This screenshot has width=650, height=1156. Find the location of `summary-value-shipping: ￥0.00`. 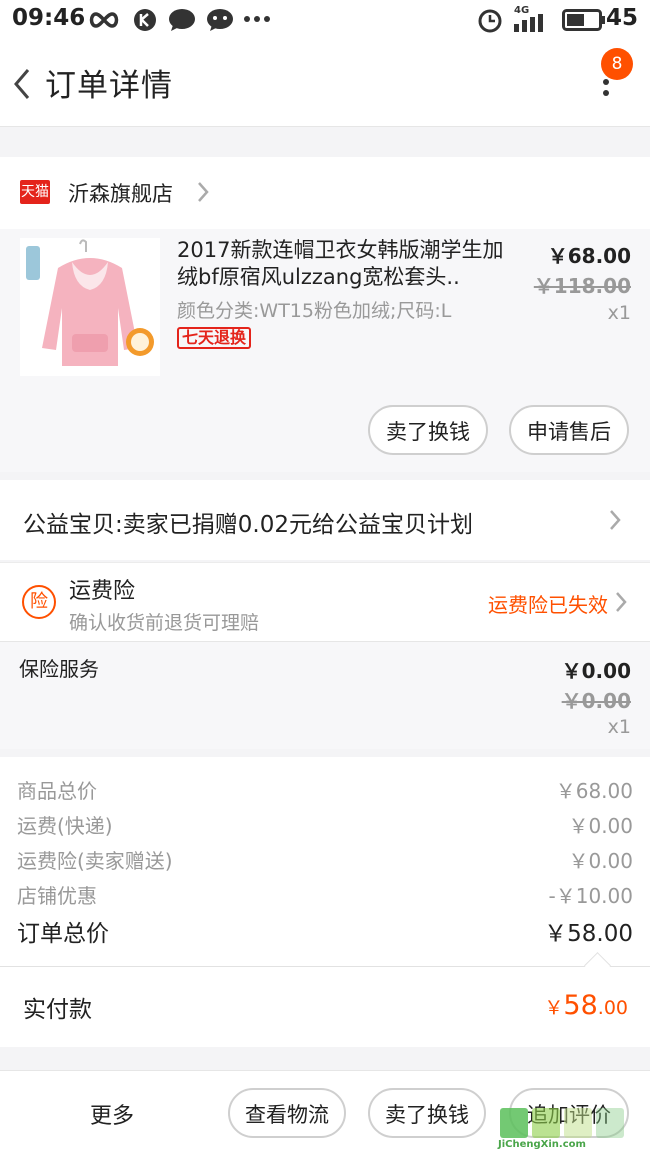

summary-value-shipping: ￥0.00 is located at coordinates (600, 826).